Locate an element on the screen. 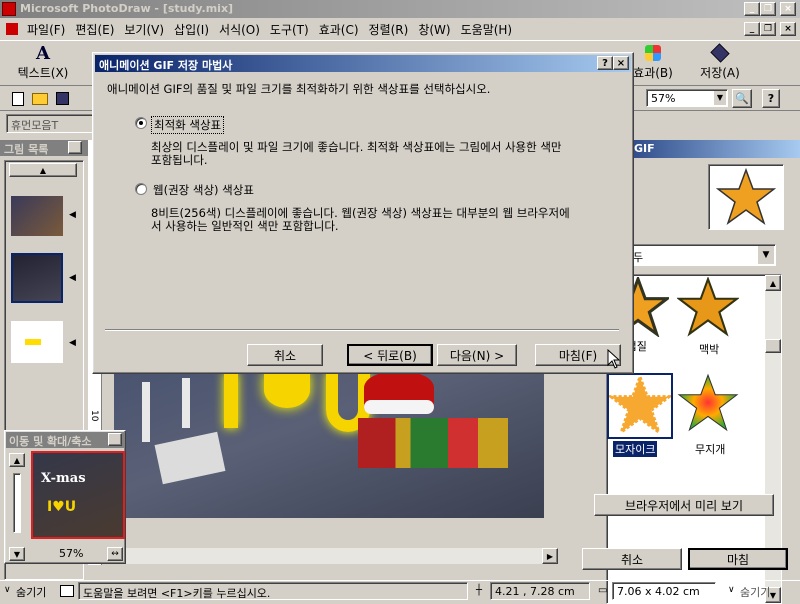 Image resolution: width=800 pixels, height=604 pixels. zoom-combo: 57% ▼ is located at coordinates (687, 98).